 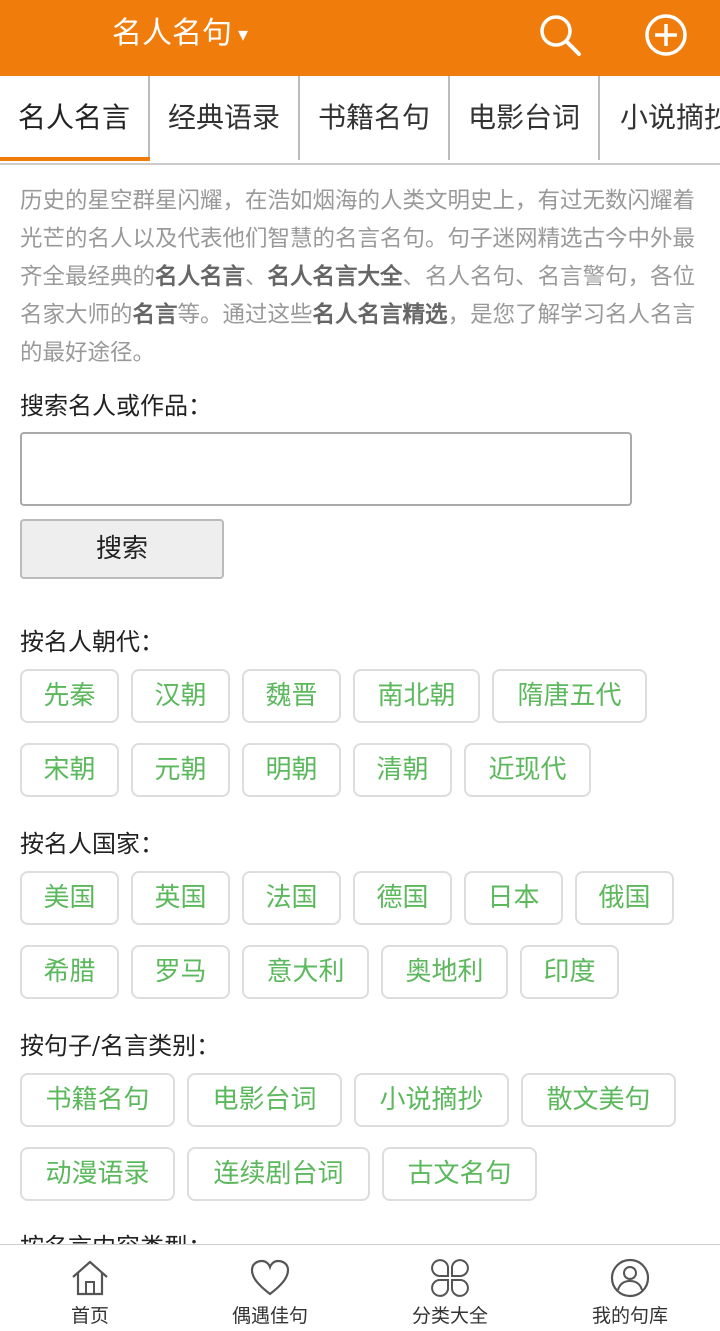 What do you see at coordinates (569, 696) in the screenshot?
I see `tag-suitang-wudai: 隋唐五代` at bounding box center [569, 696].